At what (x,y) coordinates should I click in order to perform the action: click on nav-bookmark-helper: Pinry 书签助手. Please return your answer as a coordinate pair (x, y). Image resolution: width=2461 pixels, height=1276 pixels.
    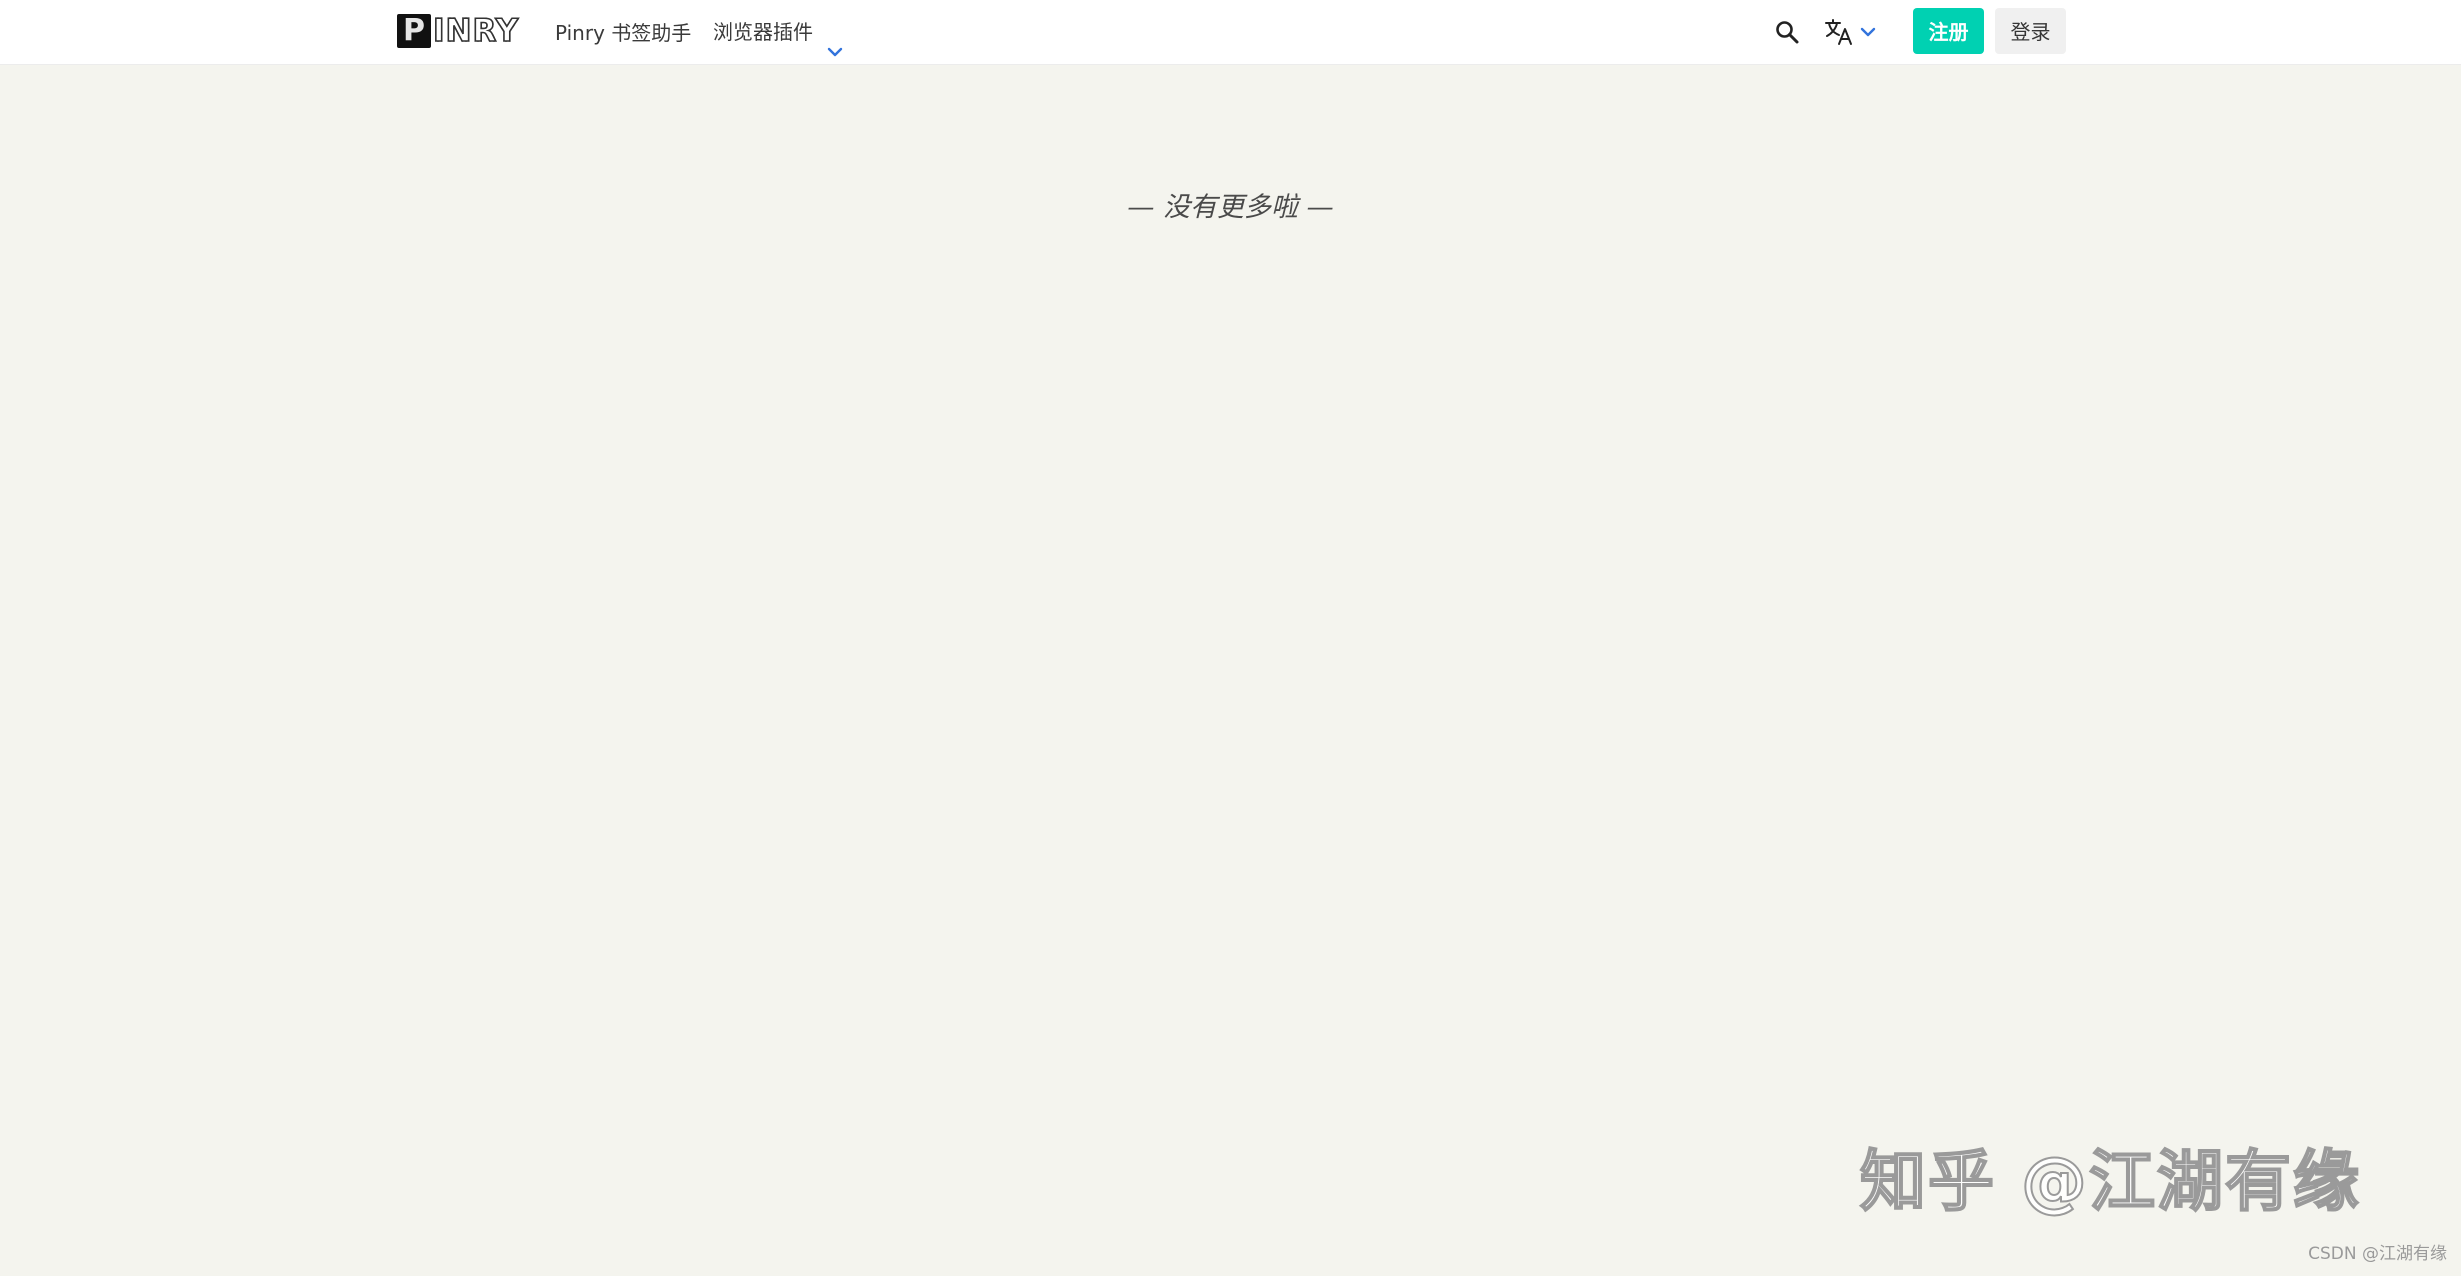
    Looking at the image, I should click on (623, 32).